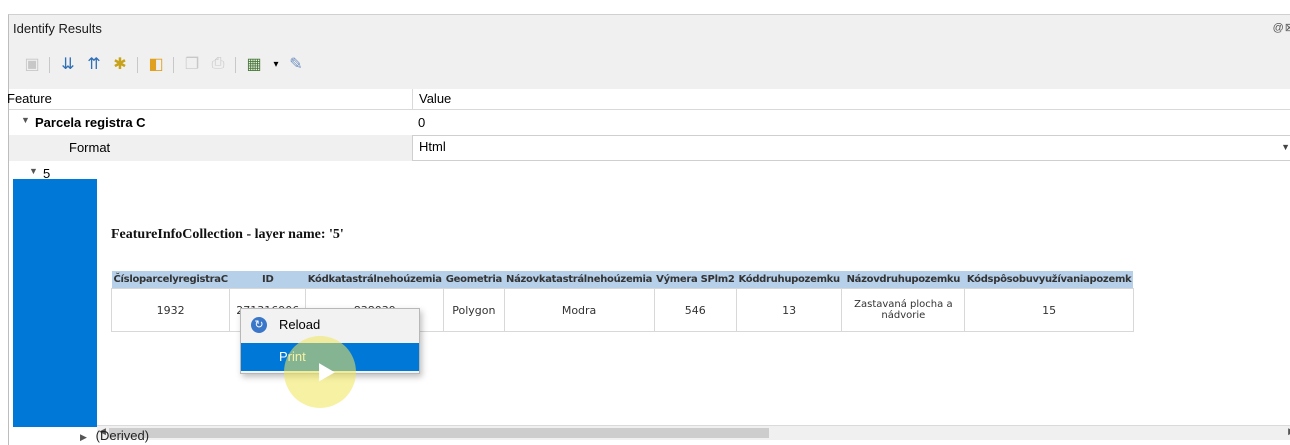  I want to click on derived-label: (Derived), so click(122, 435).